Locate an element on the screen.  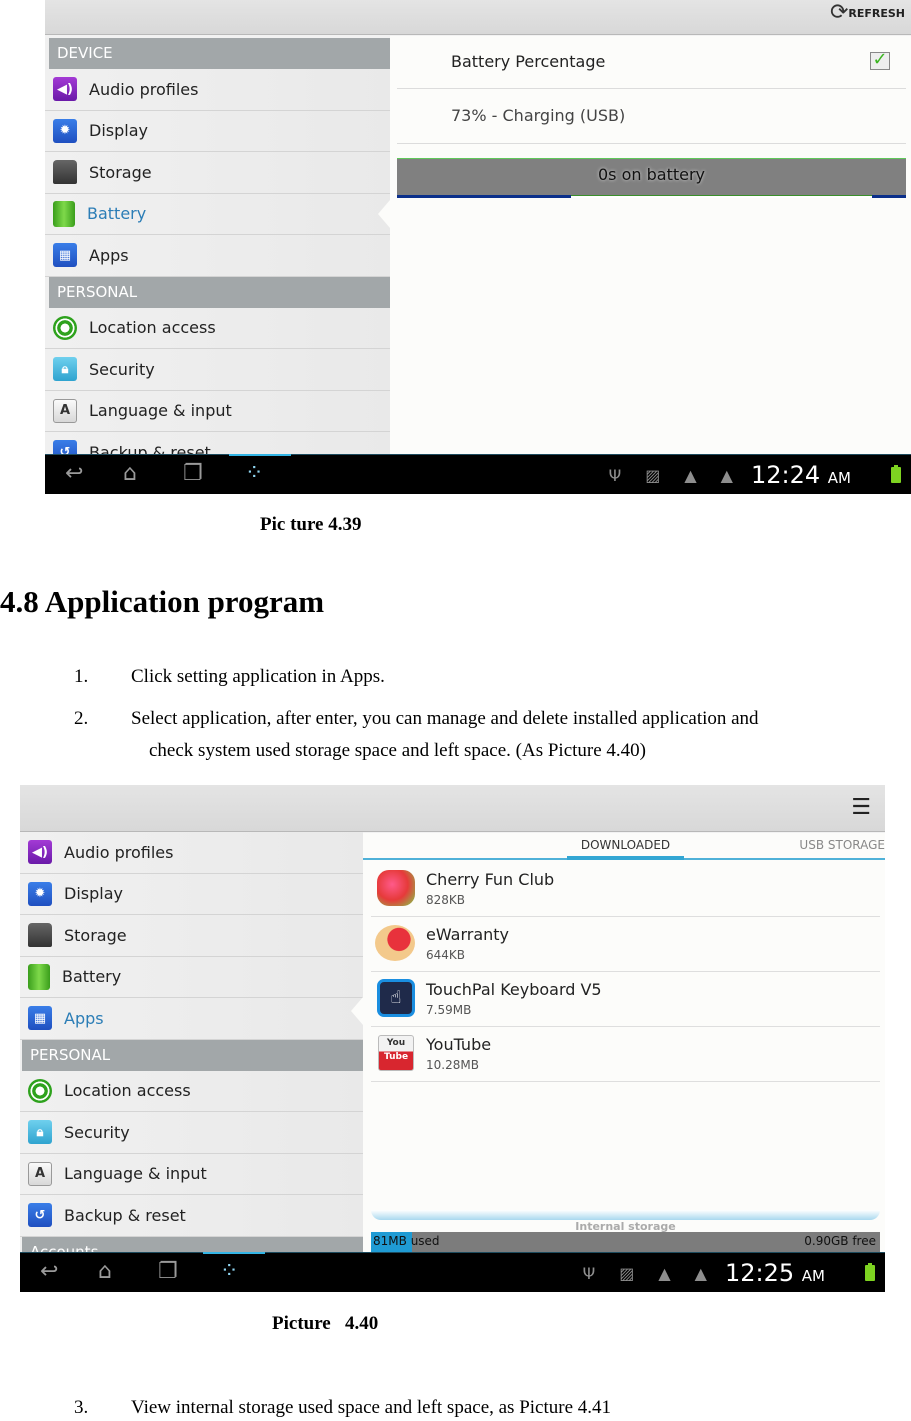
tab-strip: DOWNLOADED USB STORAGE is located at coordinates (624, 846).